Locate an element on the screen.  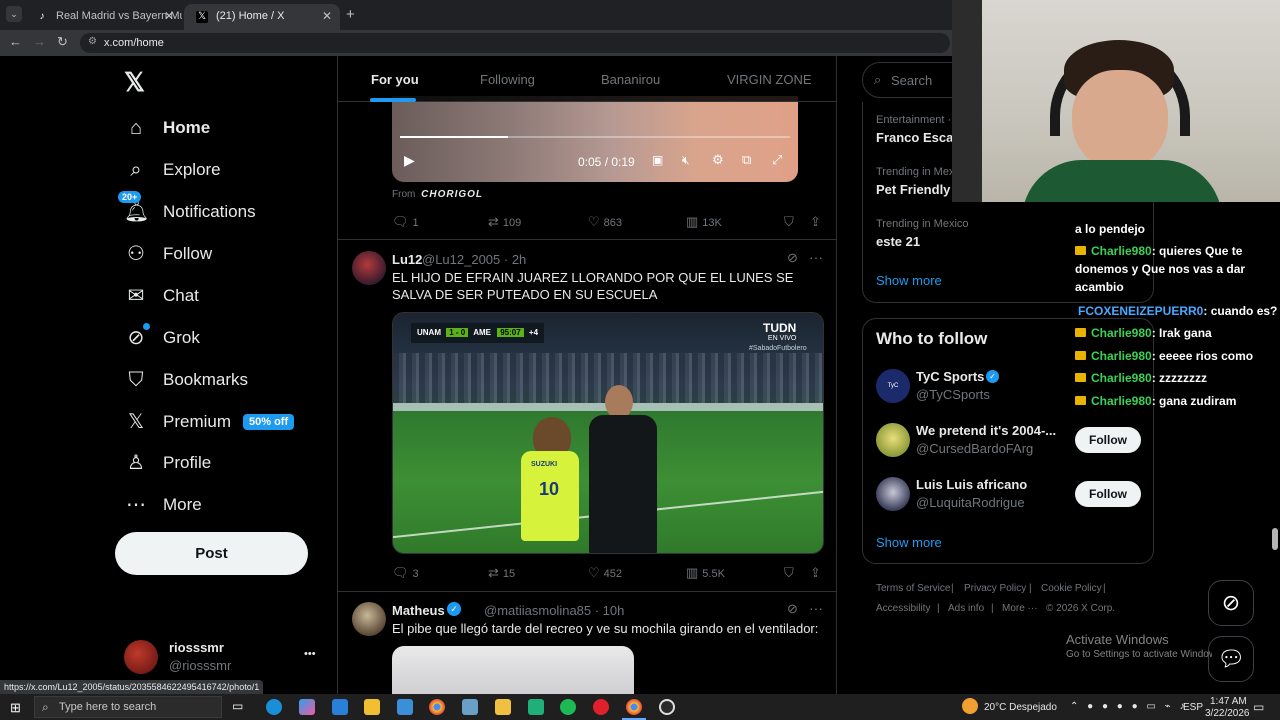
chrome-active-icon is located at coordinates (634, 707).